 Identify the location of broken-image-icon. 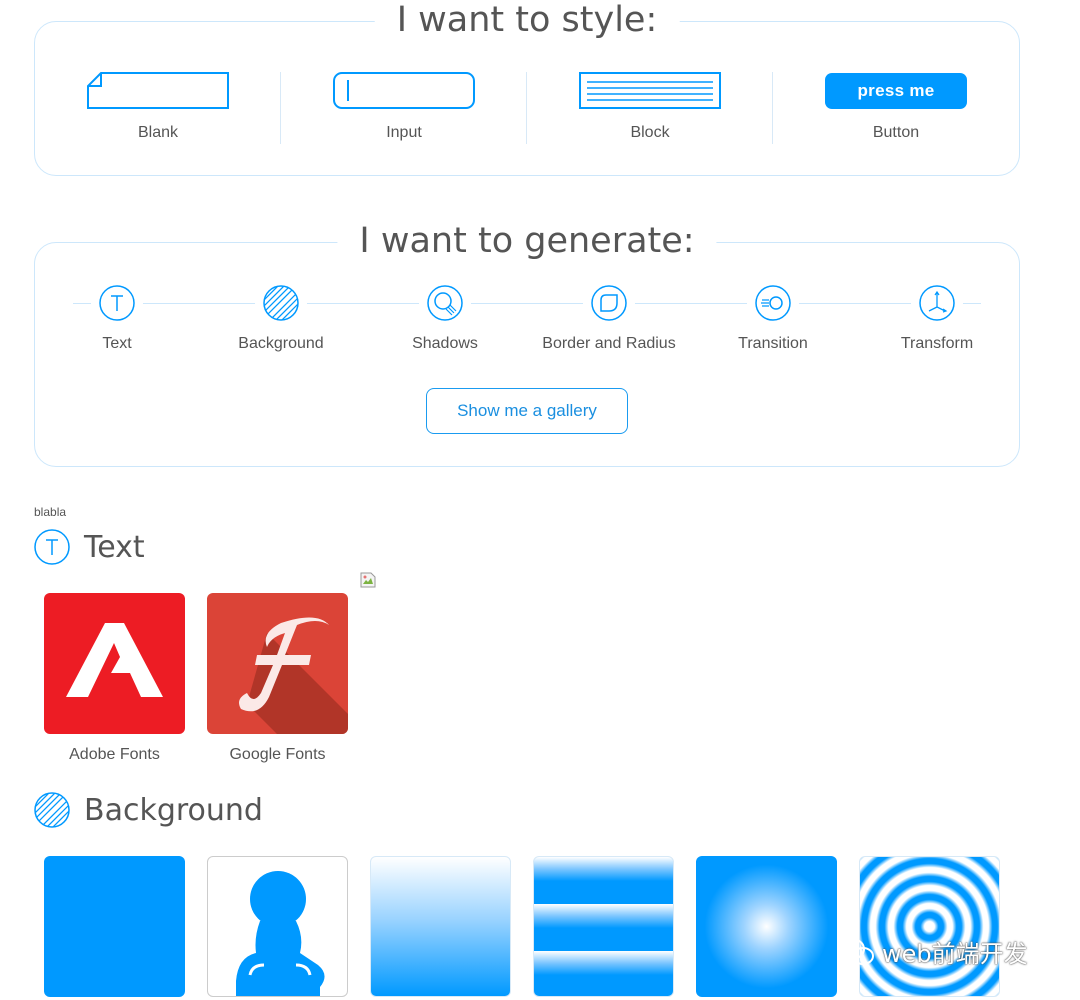
(368, 580).